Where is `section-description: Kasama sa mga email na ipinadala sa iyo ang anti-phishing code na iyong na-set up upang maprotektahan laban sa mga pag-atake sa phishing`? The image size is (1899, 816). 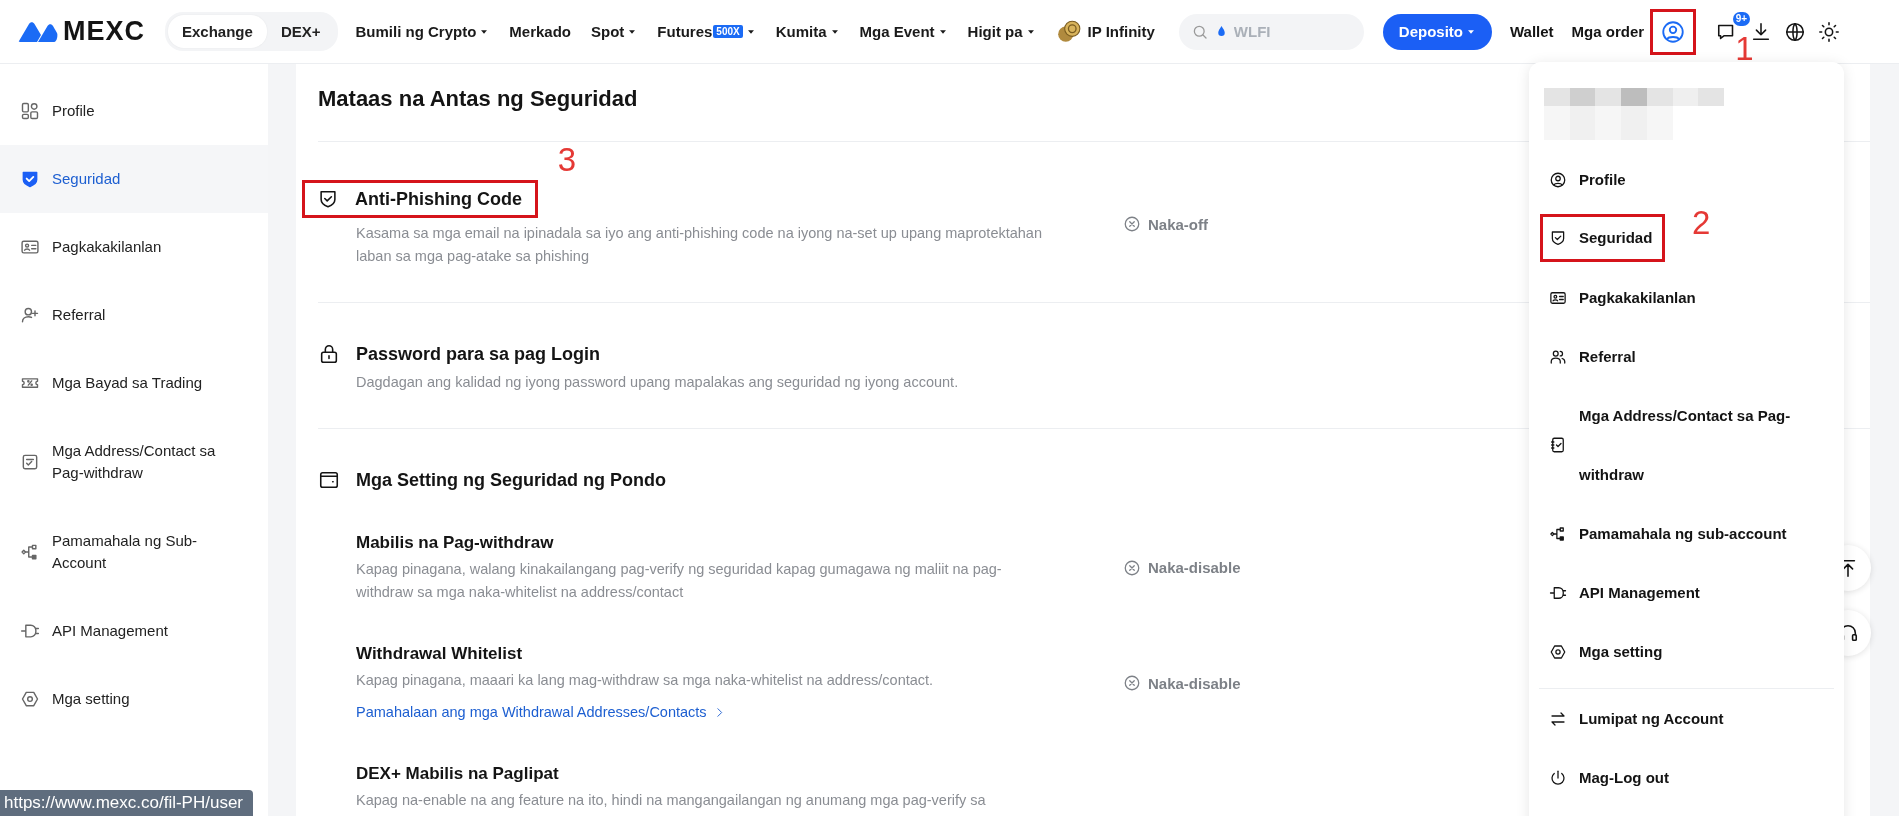
section-description: Kasama sa mga email na ipinadala sa iyo ang anti-phishing code na iyong na-set up upang maprotektahan laban sa mga pag-atake sa phishing is located at coordinates (699, 245).